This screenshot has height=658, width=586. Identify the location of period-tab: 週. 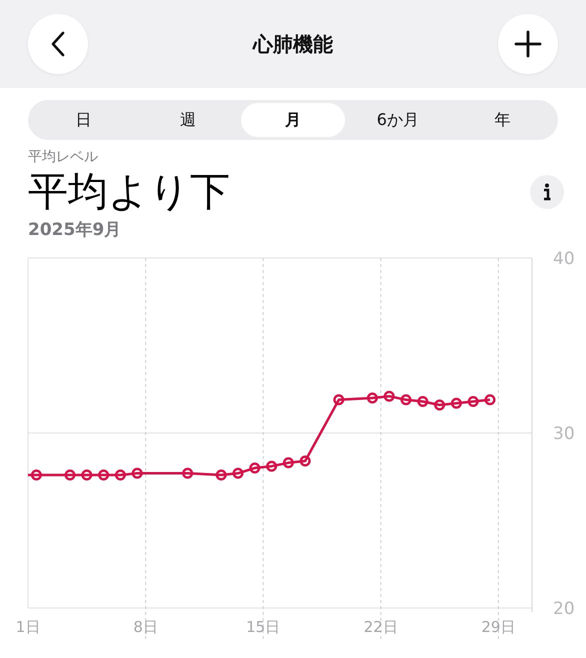
(188, 120).